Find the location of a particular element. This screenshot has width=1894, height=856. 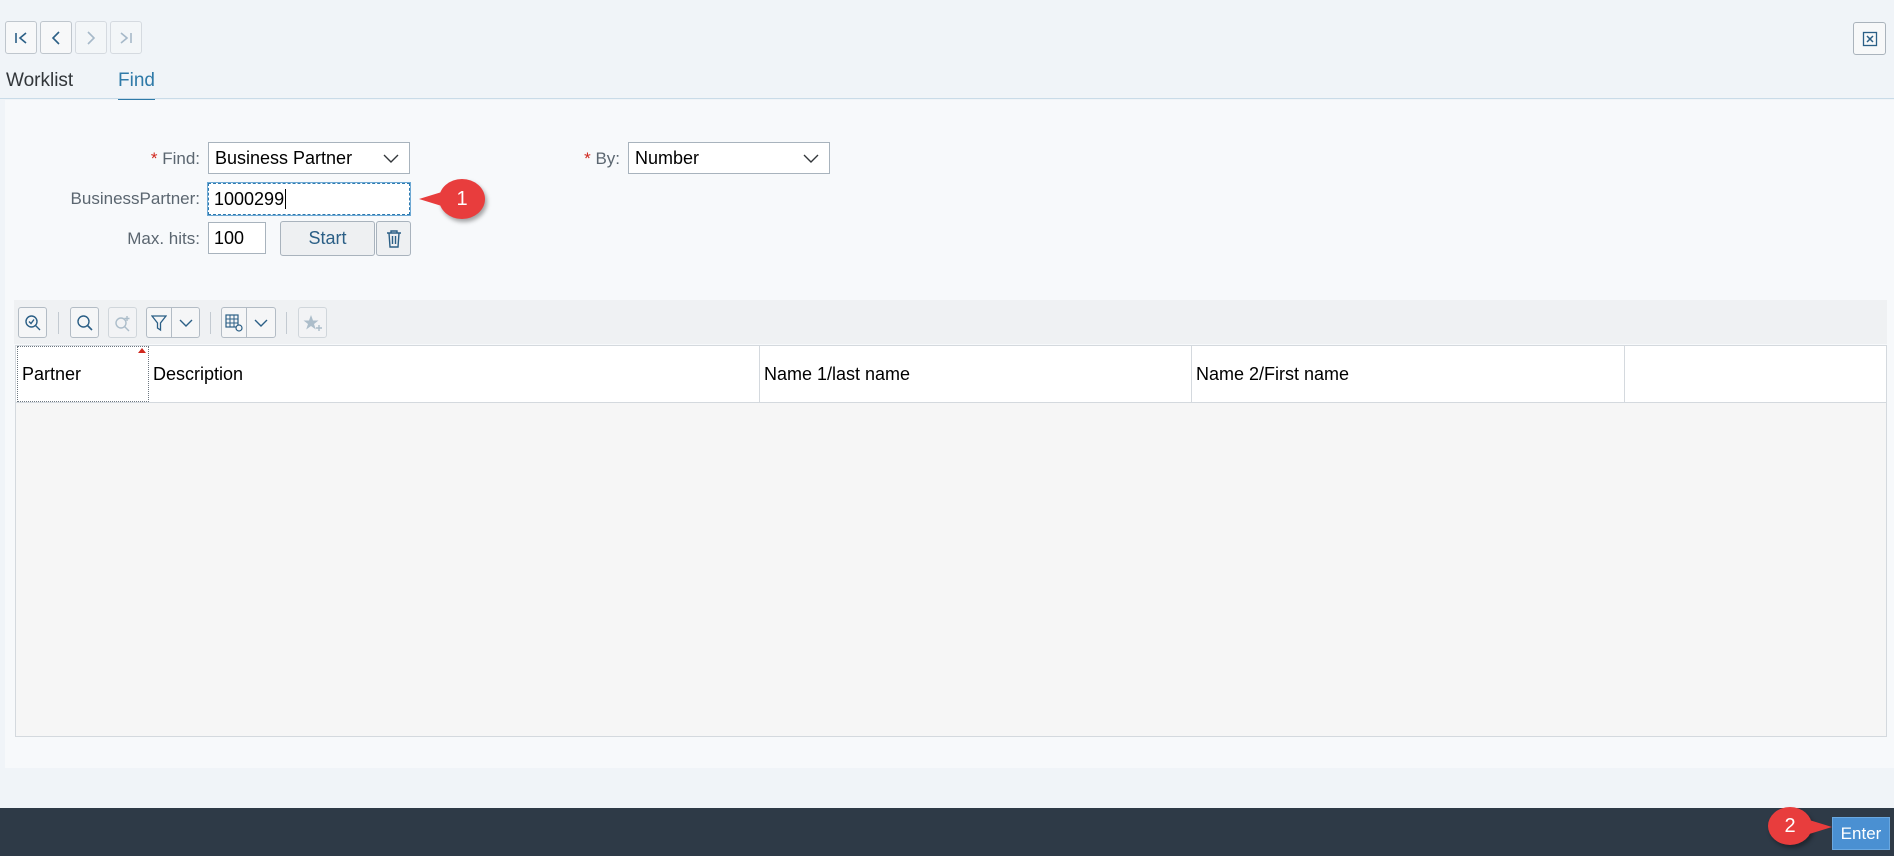

search-next-icon is located at coordinates (121, 323).